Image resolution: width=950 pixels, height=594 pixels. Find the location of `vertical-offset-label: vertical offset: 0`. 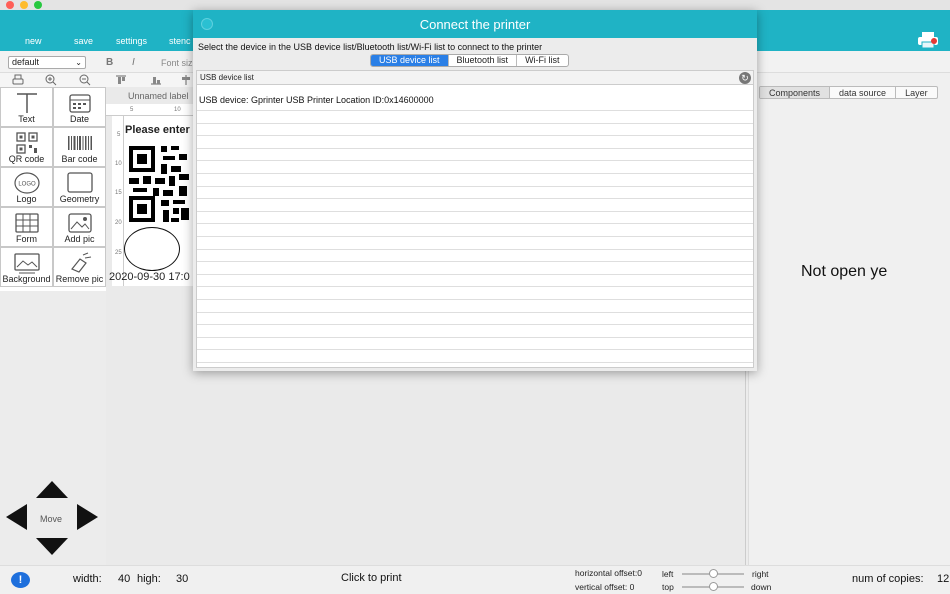

vertical-offset-label: vertical offset: 0 is located at coordinates (605, 587).